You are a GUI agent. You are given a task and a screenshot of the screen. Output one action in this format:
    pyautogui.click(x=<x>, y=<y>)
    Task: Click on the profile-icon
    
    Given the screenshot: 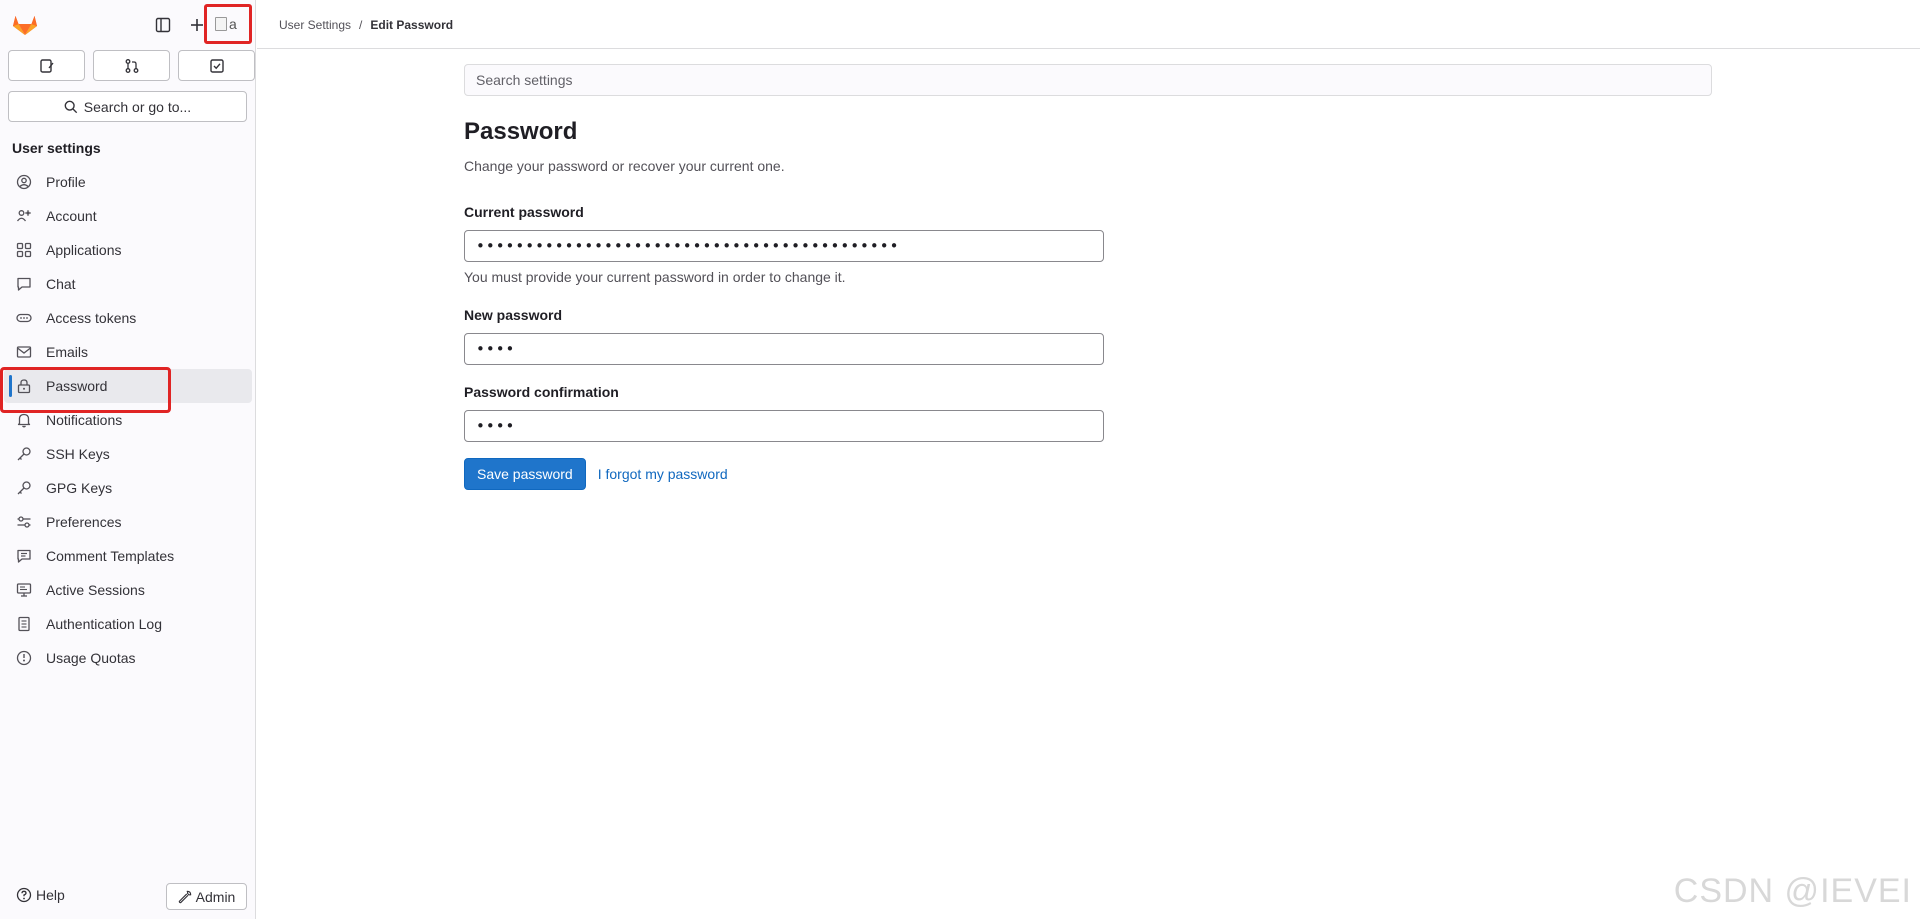 What is the action you would take?
    pyautogui.click(x=24, y=182)
    